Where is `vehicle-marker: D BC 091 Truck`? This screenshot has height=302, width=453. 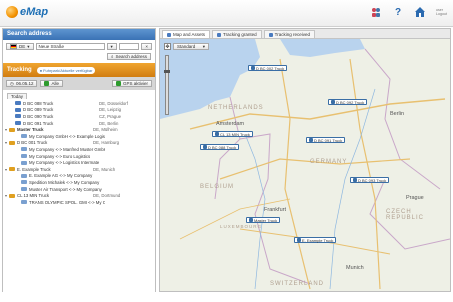
vehicle-marker: D BC 091 Truck is located at coordinates (326, 140).